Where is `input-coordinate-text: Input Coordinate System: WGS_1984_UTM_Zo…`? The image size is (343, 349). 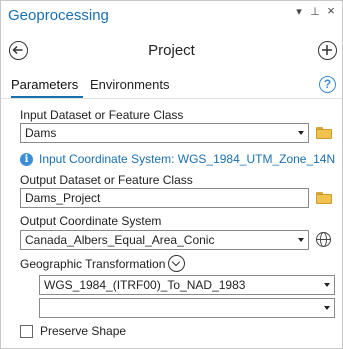
input-coordinate-text: Input Coordinate System: WGS_1984_UTM_Zo… is located at coordinates (187, 159).